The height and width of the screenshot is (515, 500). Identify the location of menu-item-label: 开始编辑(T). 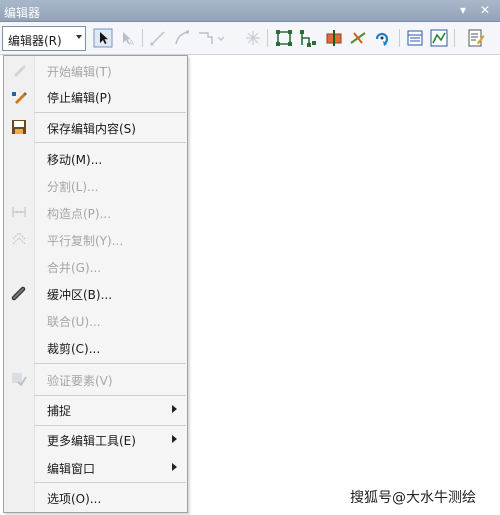
(79, 72).